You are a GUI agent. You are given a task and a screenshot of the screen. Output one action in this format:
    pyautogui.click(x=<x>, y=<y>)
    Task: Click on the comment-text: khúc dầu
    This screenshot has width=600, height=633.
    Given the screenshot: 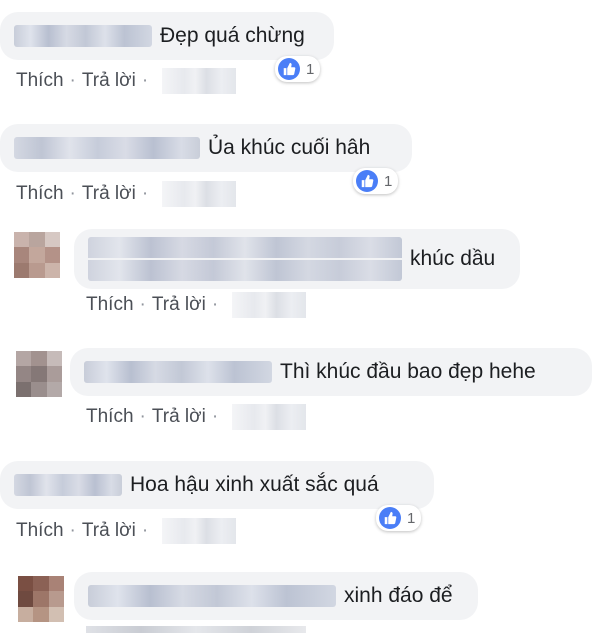 What is the action you would take?
    pyautogui.click(x=453, y=258)
    